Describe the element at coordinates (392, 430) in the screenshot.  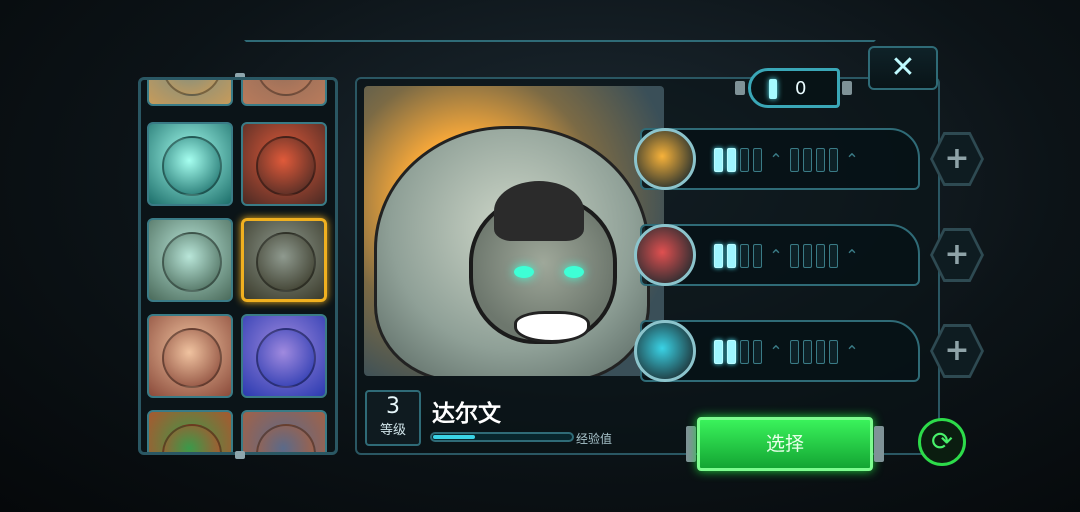
I see `level-label: 等级` at that location.